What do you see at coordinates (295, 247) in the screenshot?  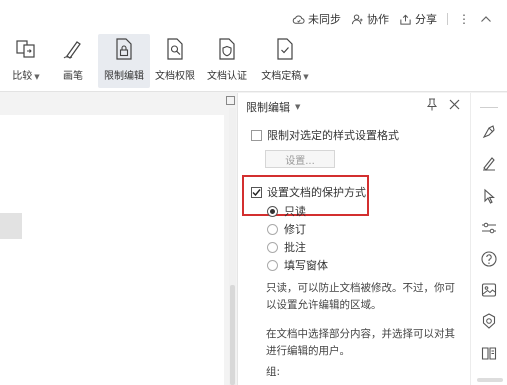 I see `radio-comments-label: 批注` at bounding box center [295, 247].